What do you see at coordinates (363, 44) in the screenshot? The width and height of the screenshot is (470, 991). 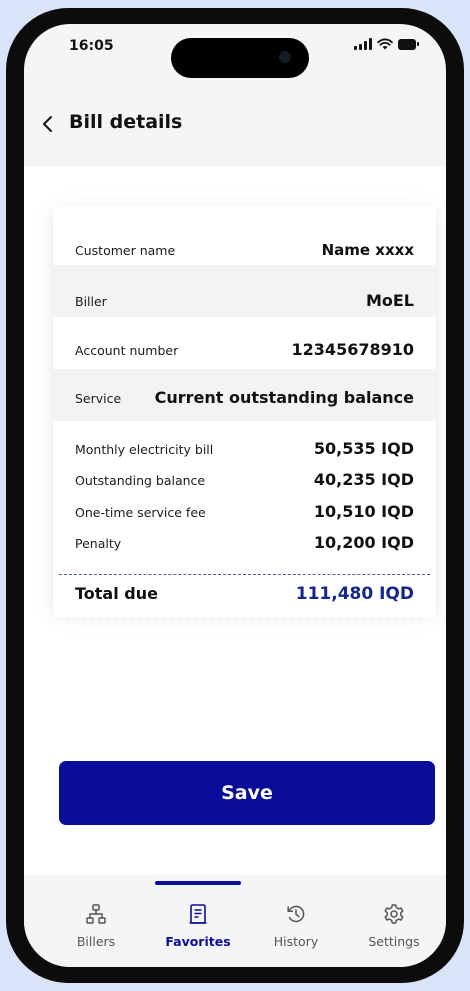 I see `signal-icon` at bounding box center [363, 44].